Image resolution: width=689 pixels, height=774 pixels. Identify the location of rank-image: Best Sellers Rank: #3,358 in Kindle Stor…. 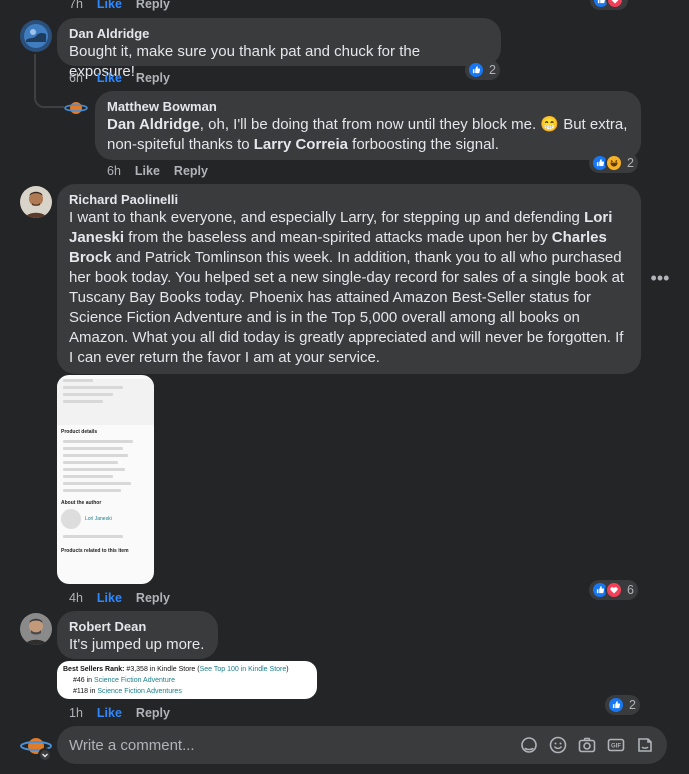
(187, 680).